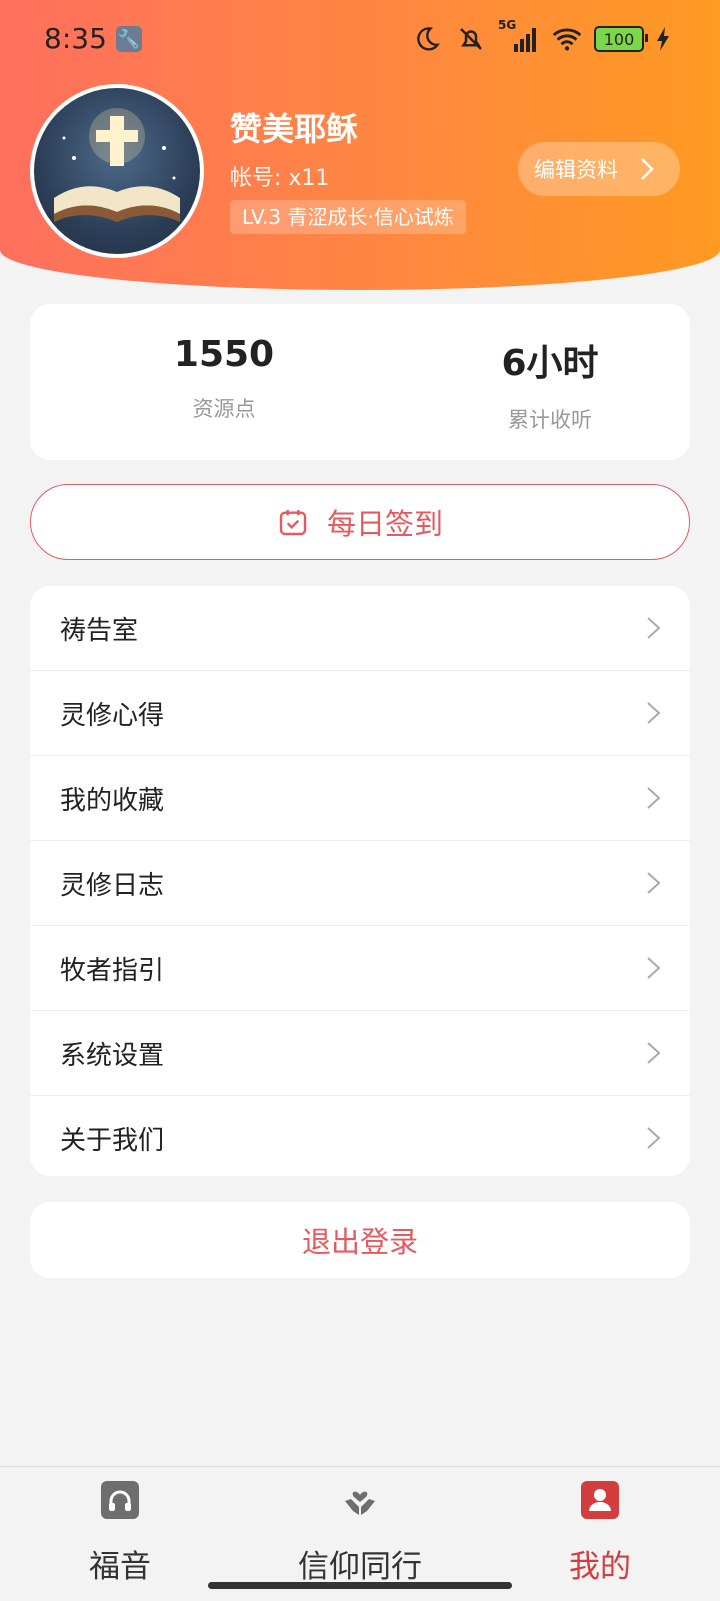 The width and height of the screenshot is (720, 1601). What do you see at coordinates (576, 170) in the screenshot?
I see `edit-profile-label: 编辑资料` at bounding box center [576, 170].